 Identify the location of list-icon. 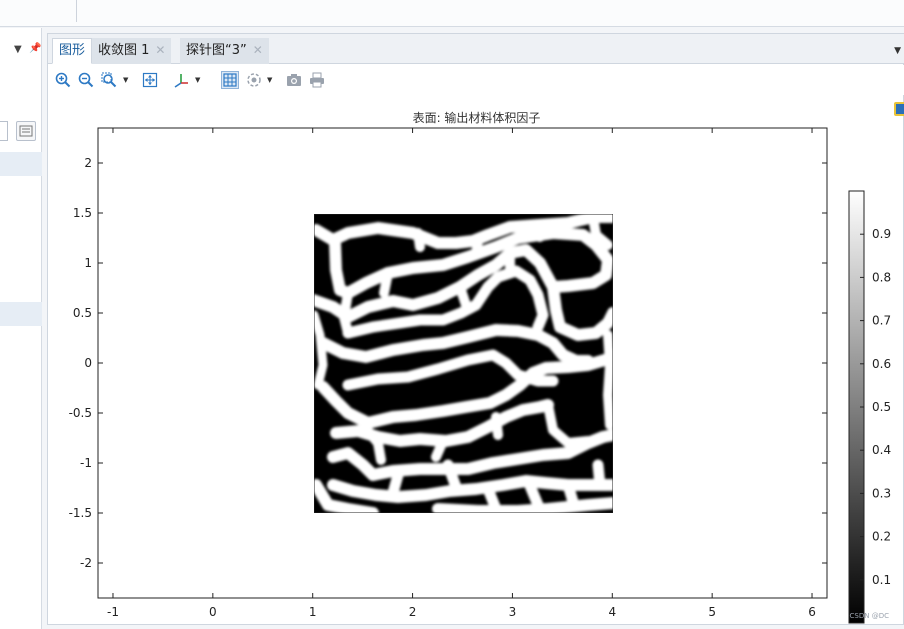
(26, 131).